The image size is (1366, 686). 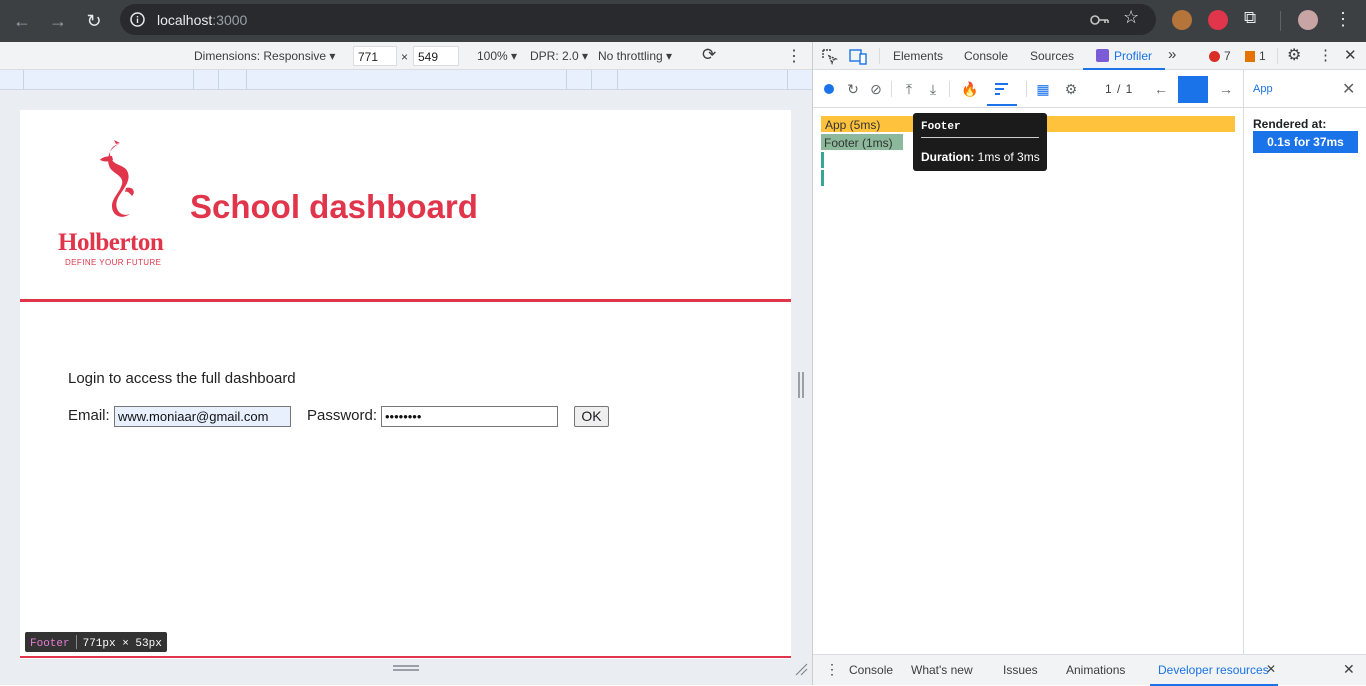 What do you see at coordinates (1227, 56) in the screenshot?
I see `error-count: 7` at bounding box center [1227, 56].